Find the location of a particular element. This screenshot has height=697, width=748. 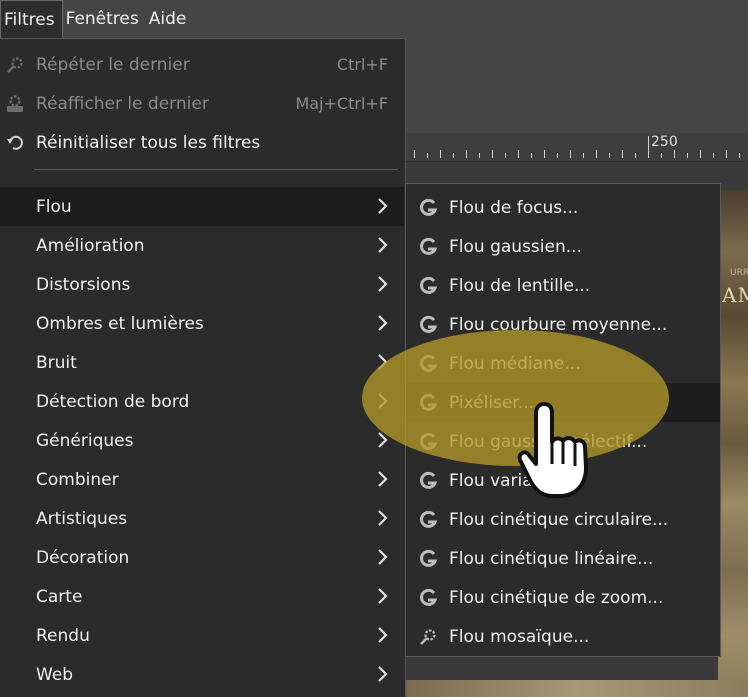

menu-item-label: Répéter le dernier is located at coordinates (113, 64).